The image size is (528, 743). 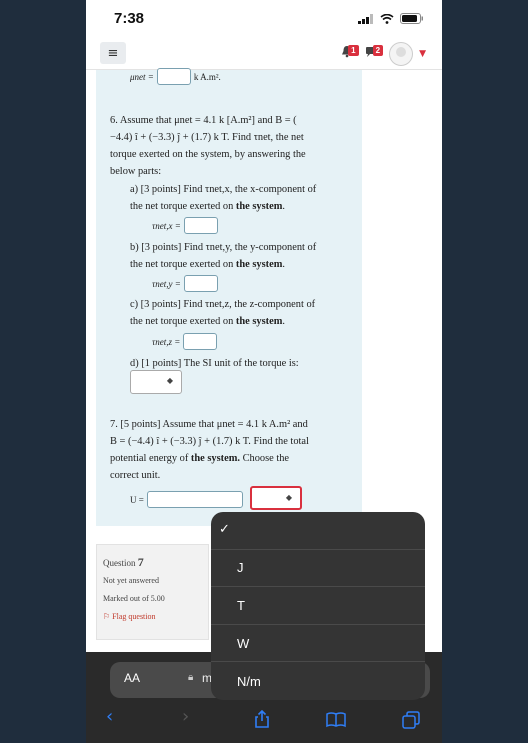 What do you see at coordinates (422, 54) in the screenshot?
I see `user-menu-caret-icon: ▼` at bounding box center [422, 54].